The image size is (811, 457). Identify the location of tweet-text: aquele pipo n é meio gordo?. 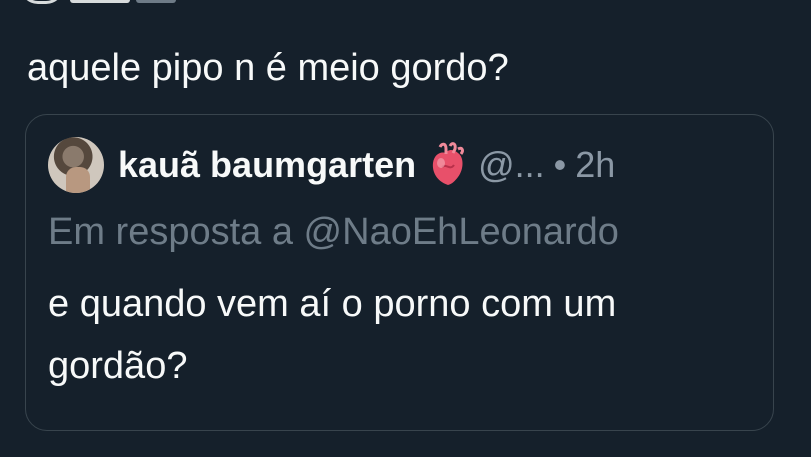
(268, 68).